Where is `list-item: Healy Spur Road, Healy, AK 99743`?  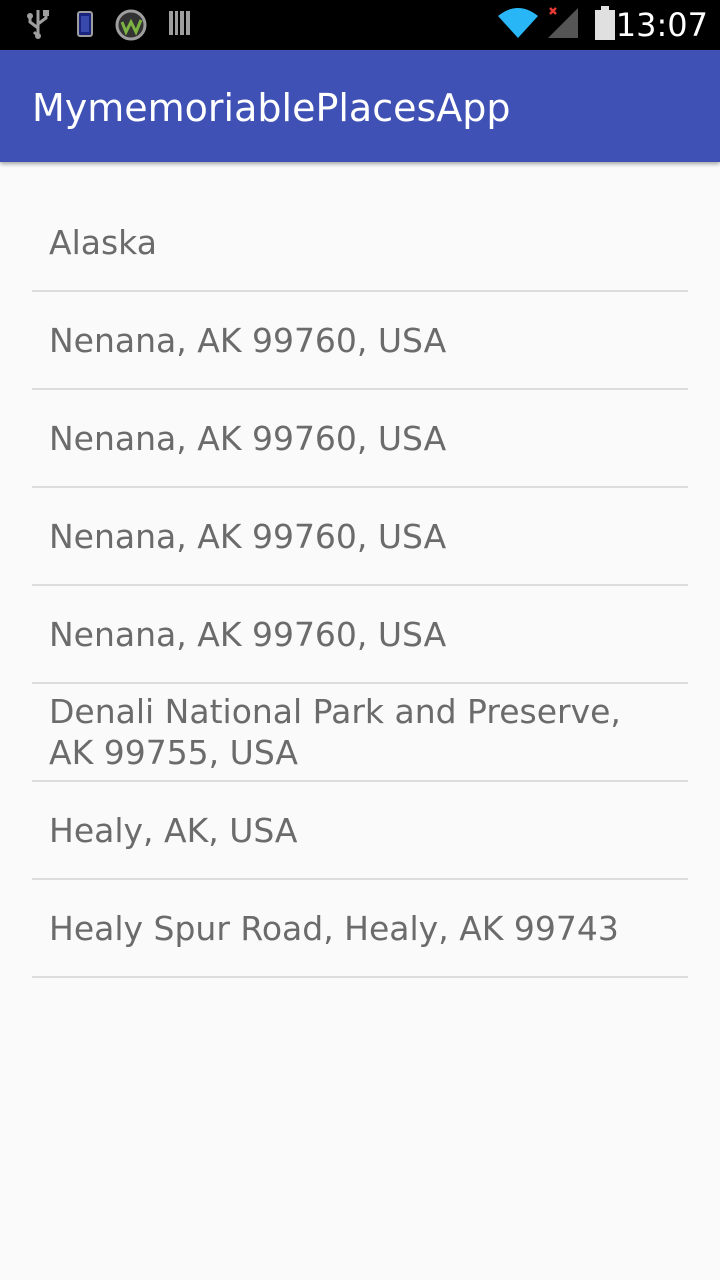 list-item: Healy Spur Road, Healy, AK 99743 is located at coordinates (360, 929).